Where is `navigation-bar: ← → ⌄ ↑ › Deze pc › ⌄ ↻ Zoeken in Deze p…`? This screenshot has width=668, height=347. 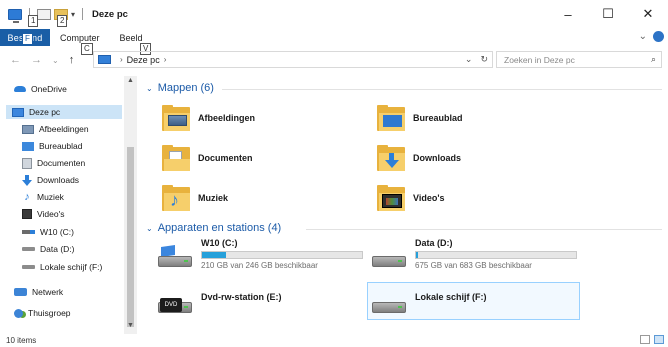
navigation-bar: ← → ⌄ ↑ › Deze pc › ⌄ ↻ Zoeken in Deze p… is located at coordinates (334, 60).